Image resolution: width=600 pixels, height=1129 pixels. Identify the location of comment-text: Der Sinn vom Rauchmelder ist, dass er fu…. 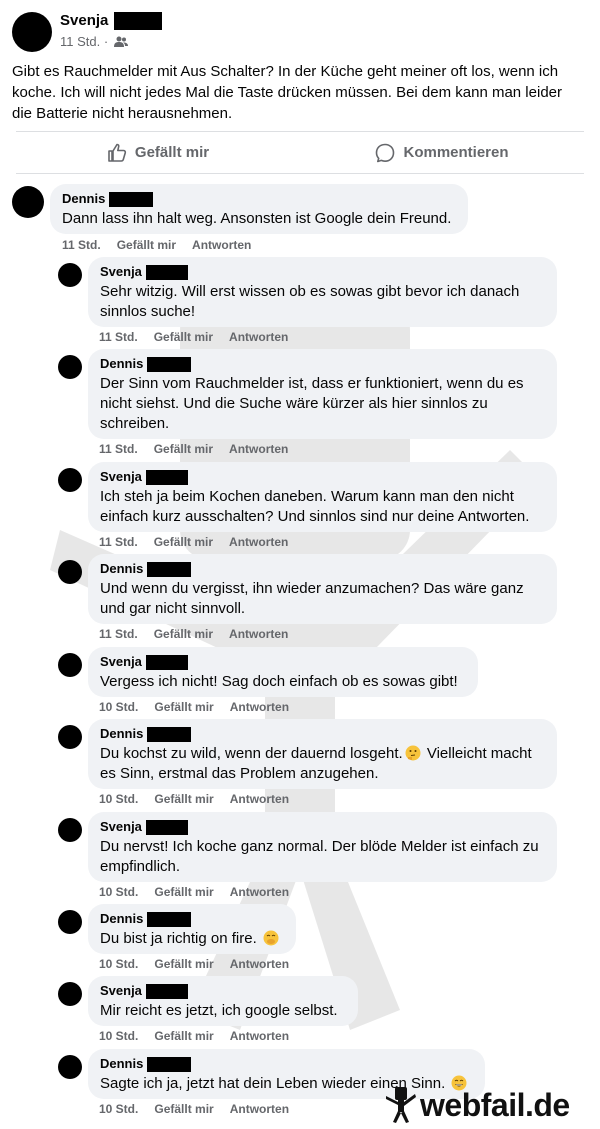
(322, 404).